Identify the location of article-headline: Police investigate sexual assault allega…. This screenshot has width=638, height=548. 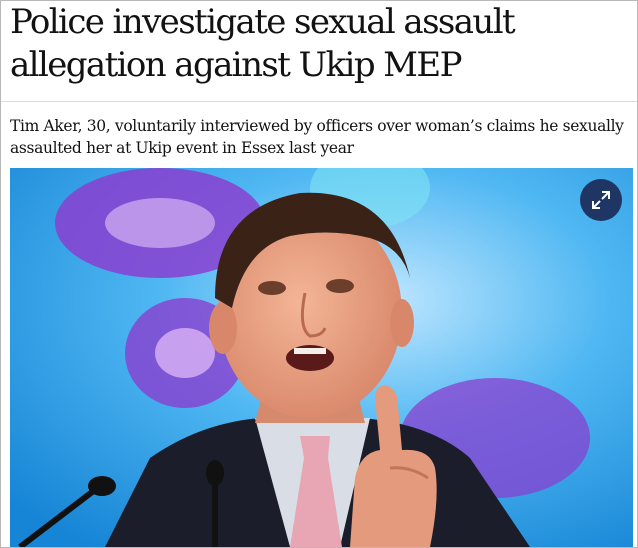
(263, 43).